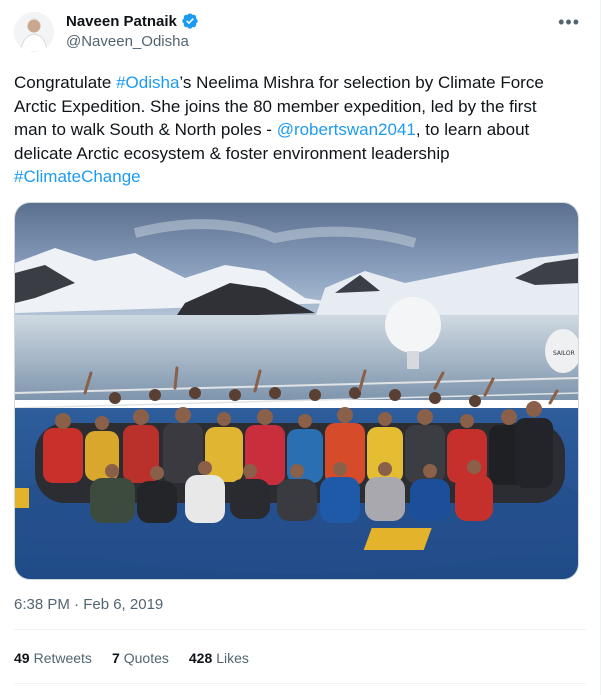 This screenshot has height=695, width=601. Describe the element at coordinates (65, 82) in the screenshot. I see `tweet-text-segment: Congratulate` at that location.